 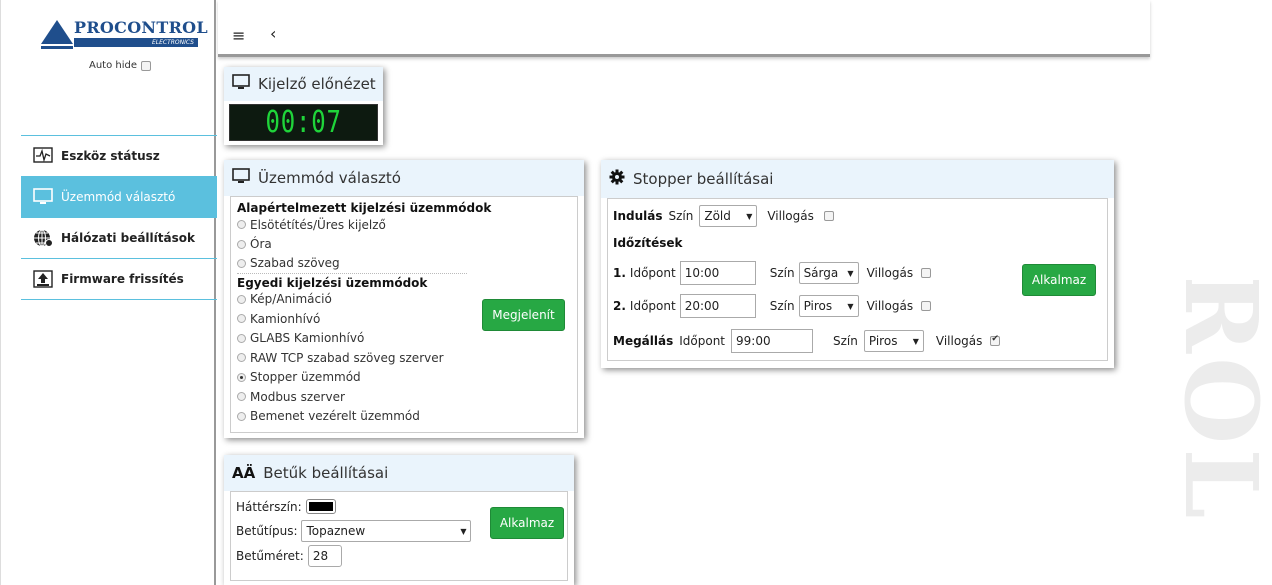 What do you see at coordinates (269, 506) in the screenshot?
I see `bg-color-label: Háttérszín:` at bounding box center [269, 506].